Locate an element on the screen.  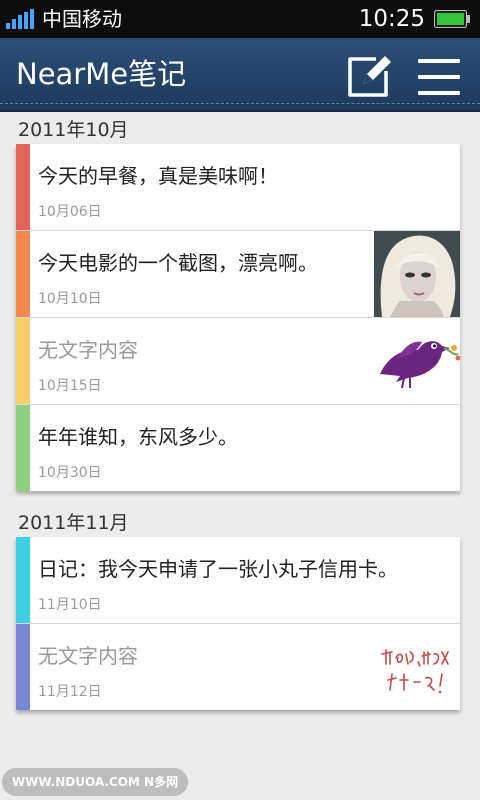
app-title-bar: NearMe笔记 is located at coordinates (240, 75).